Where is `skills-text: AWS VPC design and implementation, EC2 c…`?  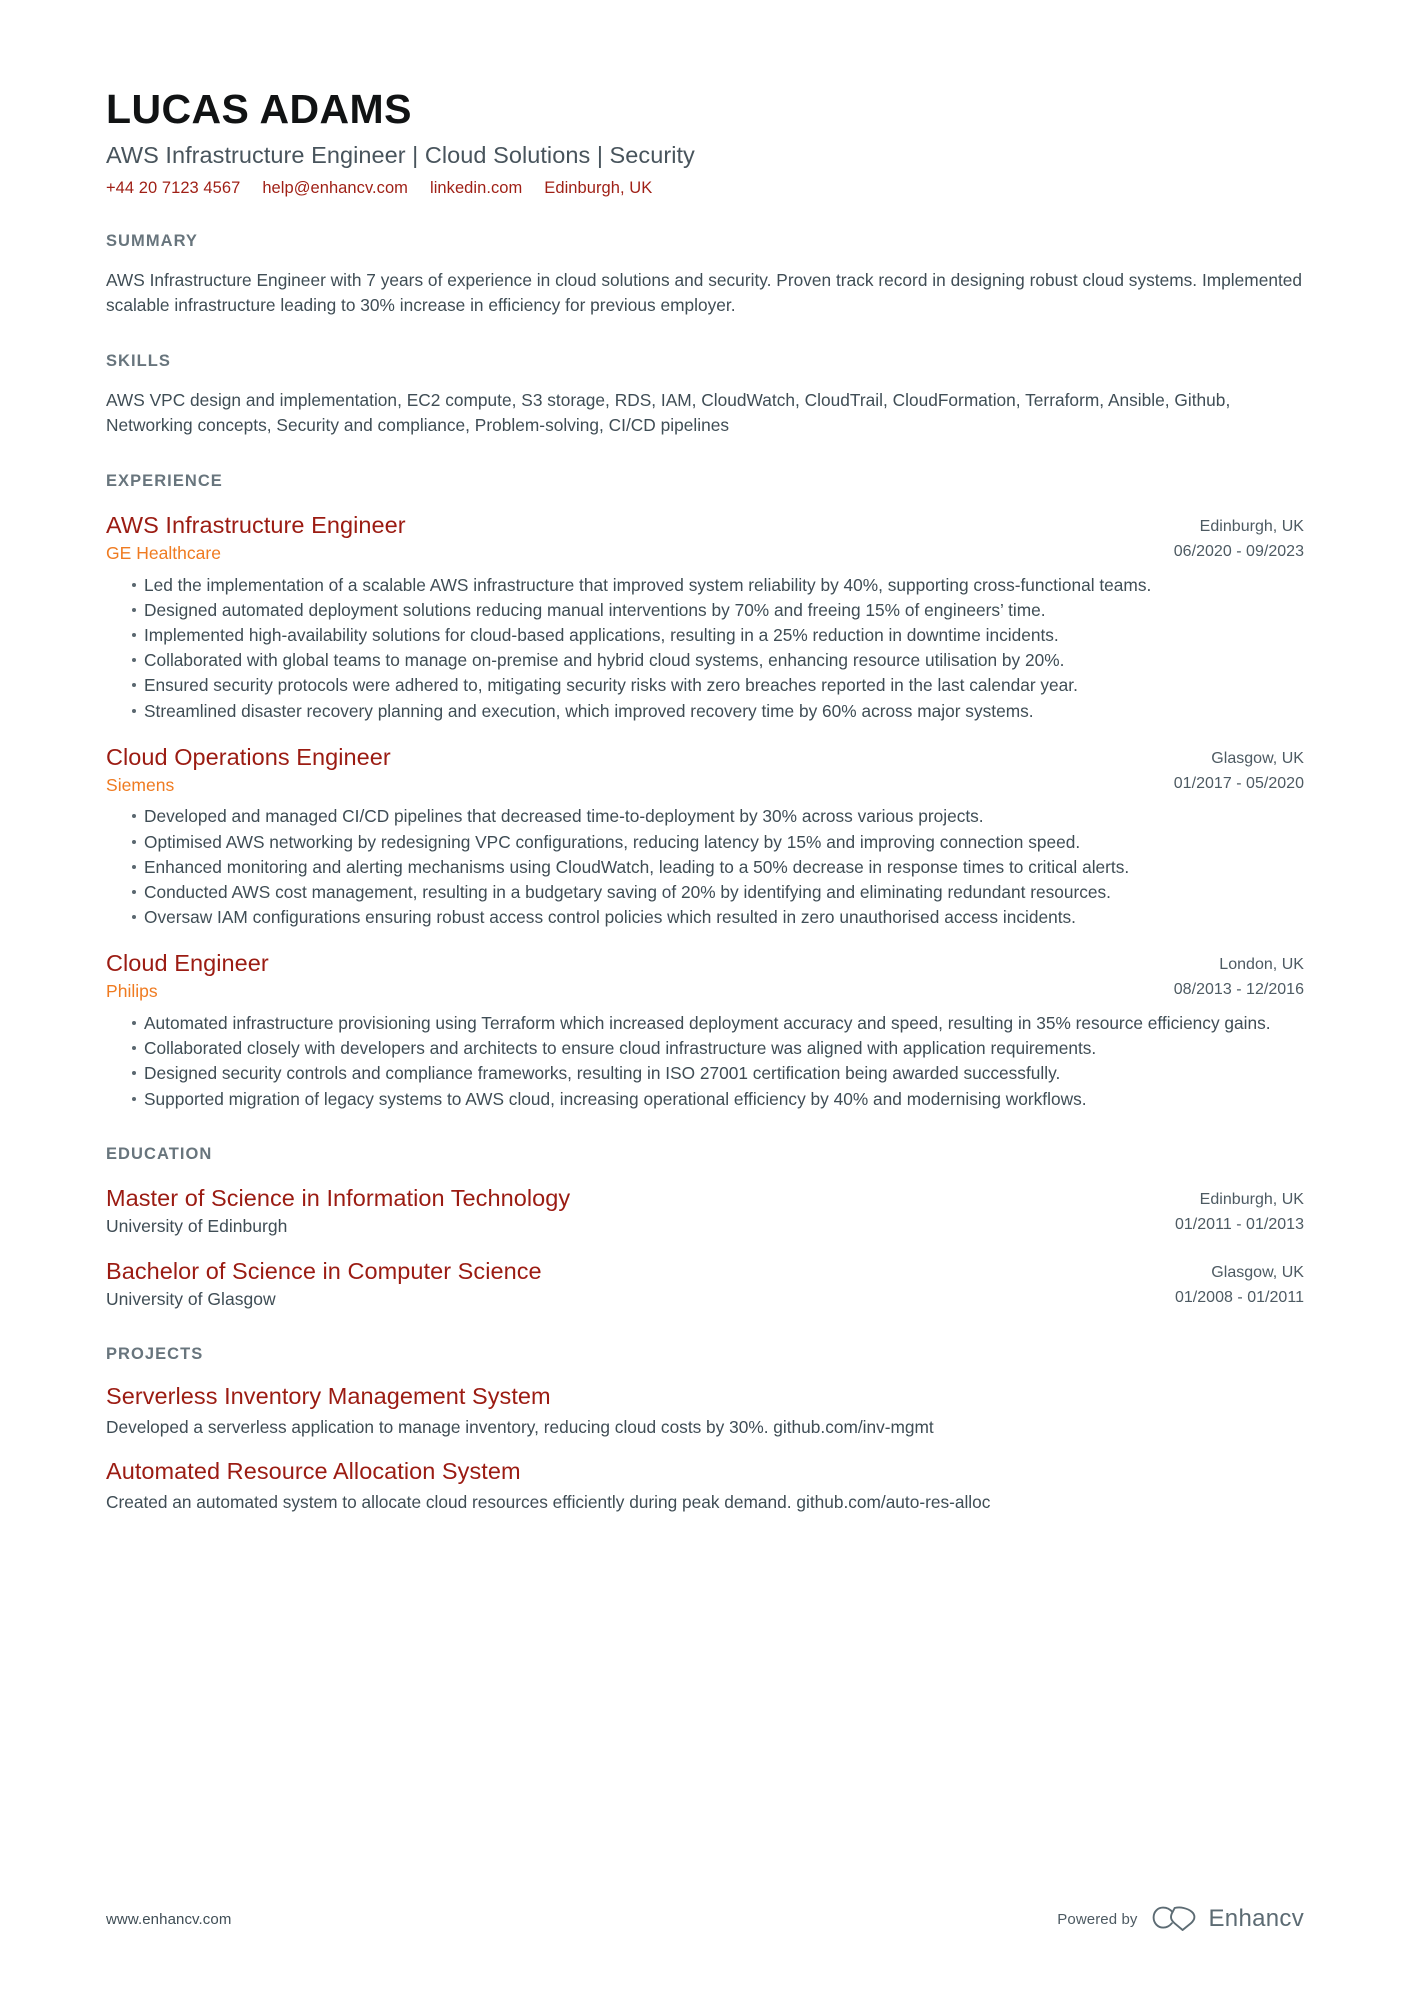 skills-text: AWS VPC design and implementation, EC2 c… is located at coordinates (668, 413).